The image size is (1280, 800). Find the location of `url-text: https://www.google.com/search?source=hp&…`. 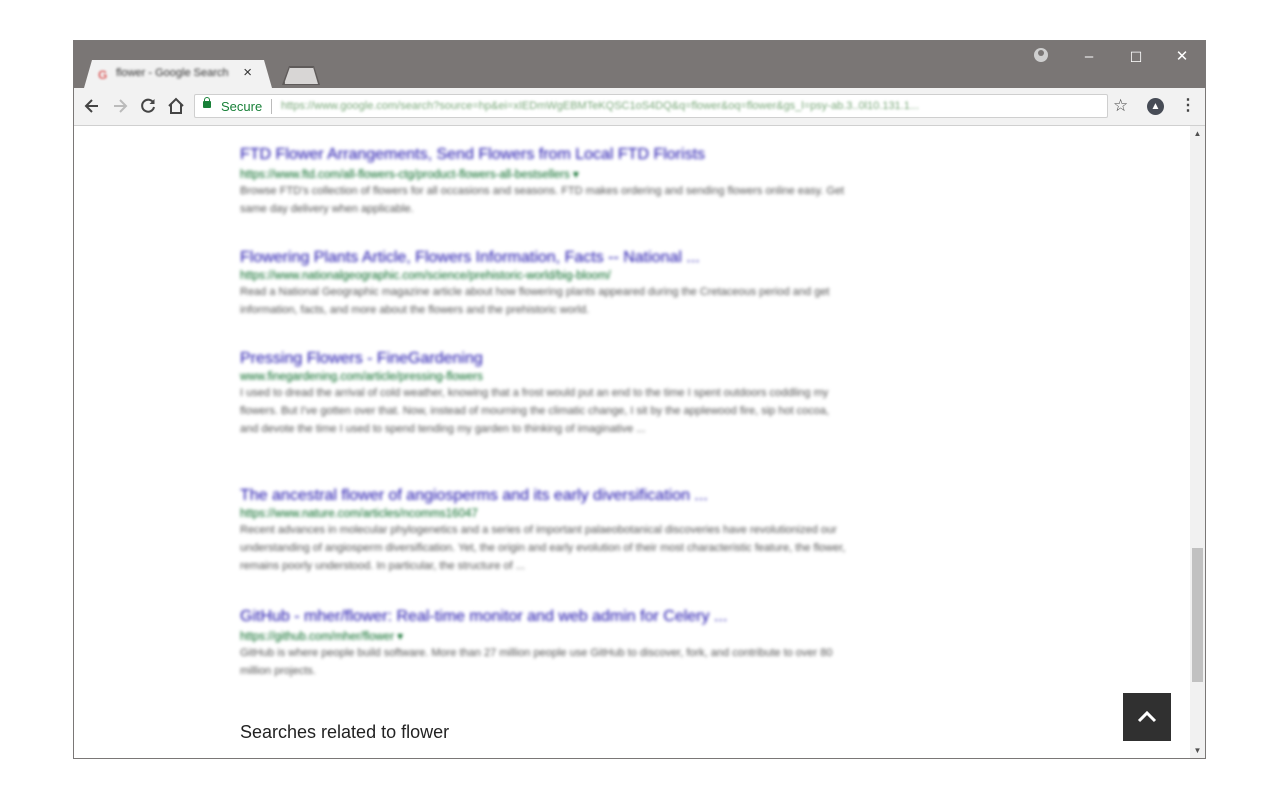

url-text: https://www.google.com/search?source=hp&… is located at coordinates (687, 106).